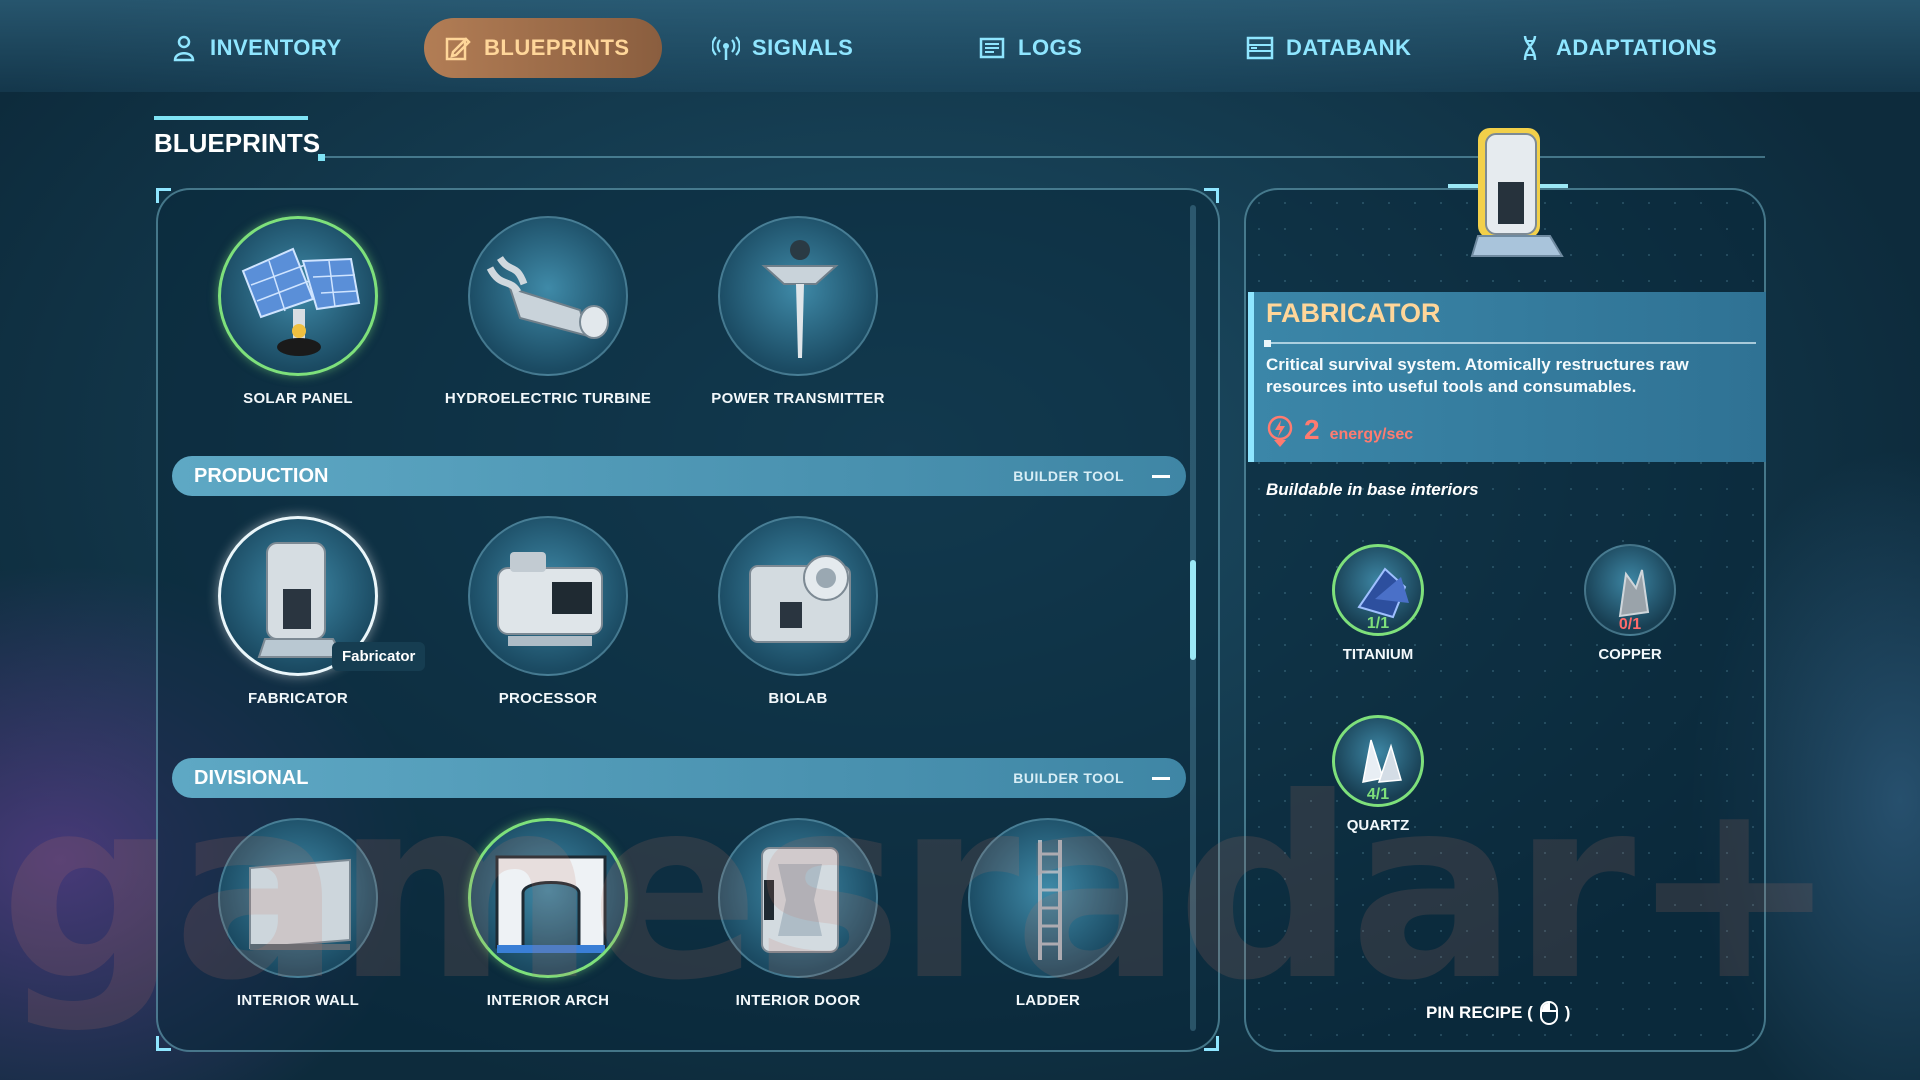  What do you see at coordinates (1260, 48) in the screenshot?
I see `databank-icon` at bounding box center [1260, 48].